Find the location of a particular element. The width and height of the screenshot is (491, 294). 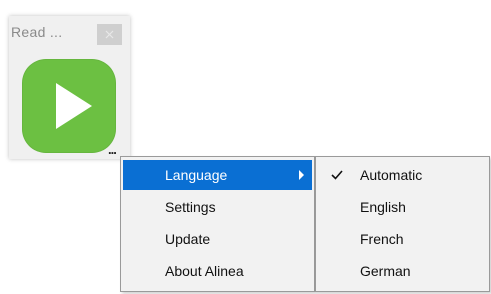

close-icon is located at coordinates (109, 34).